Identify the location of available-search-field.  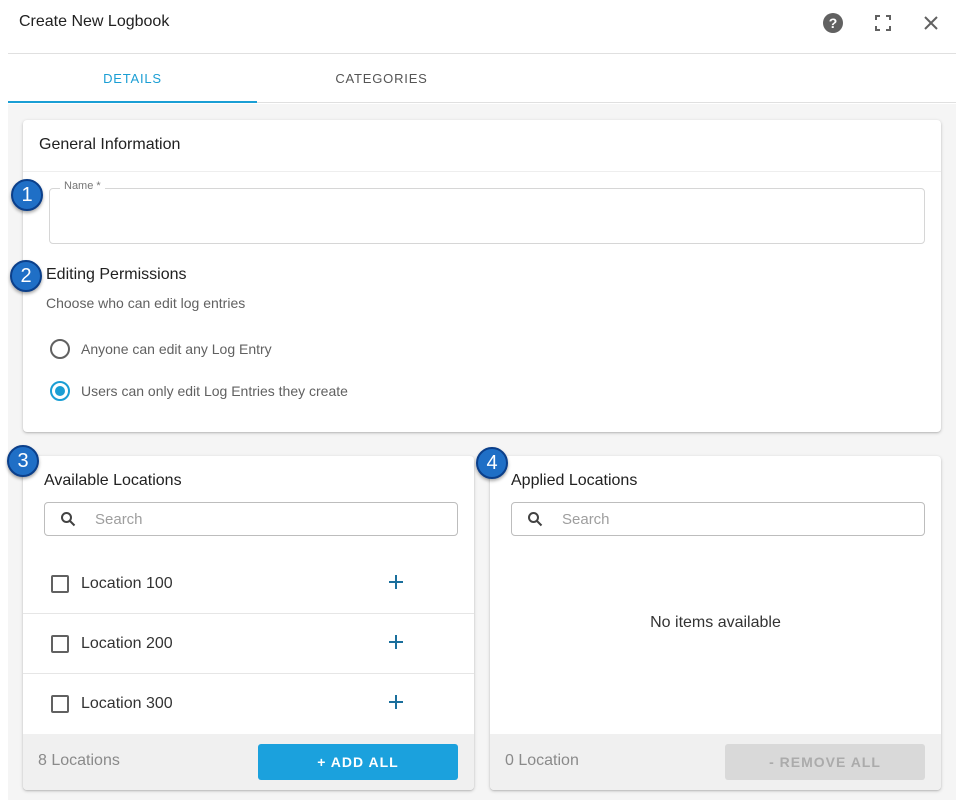
(251, 519).